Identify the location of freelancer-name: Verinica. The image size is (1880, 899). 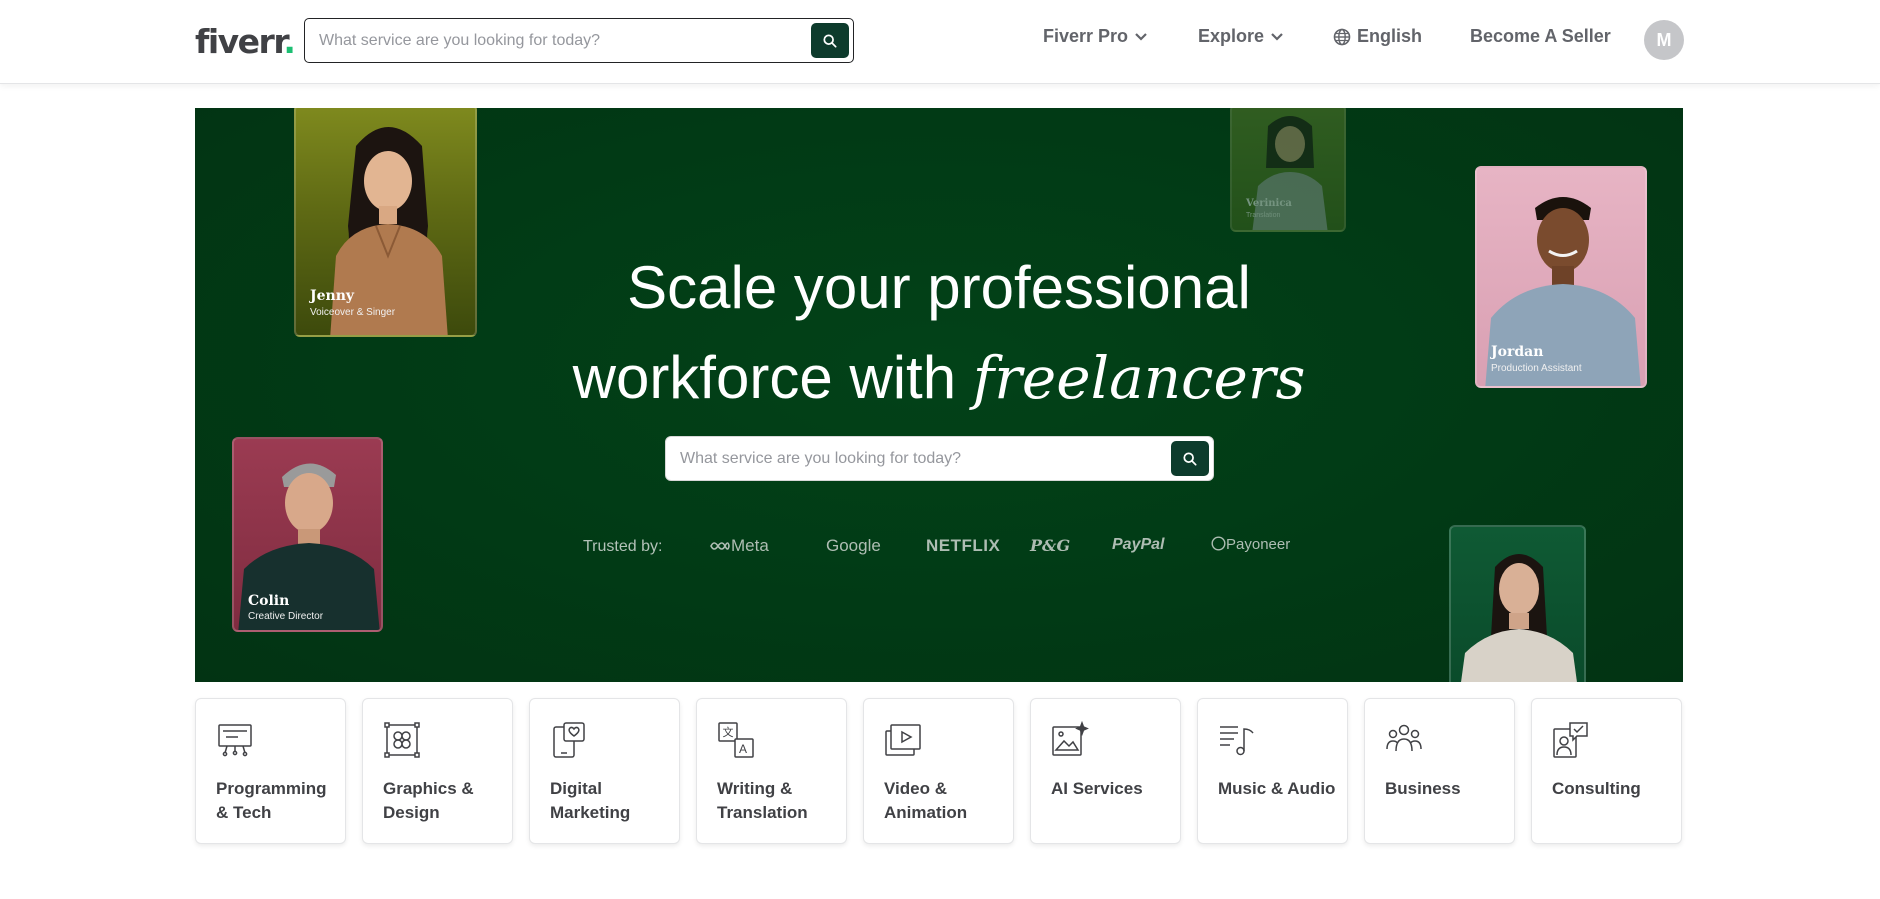
(1269, 203).